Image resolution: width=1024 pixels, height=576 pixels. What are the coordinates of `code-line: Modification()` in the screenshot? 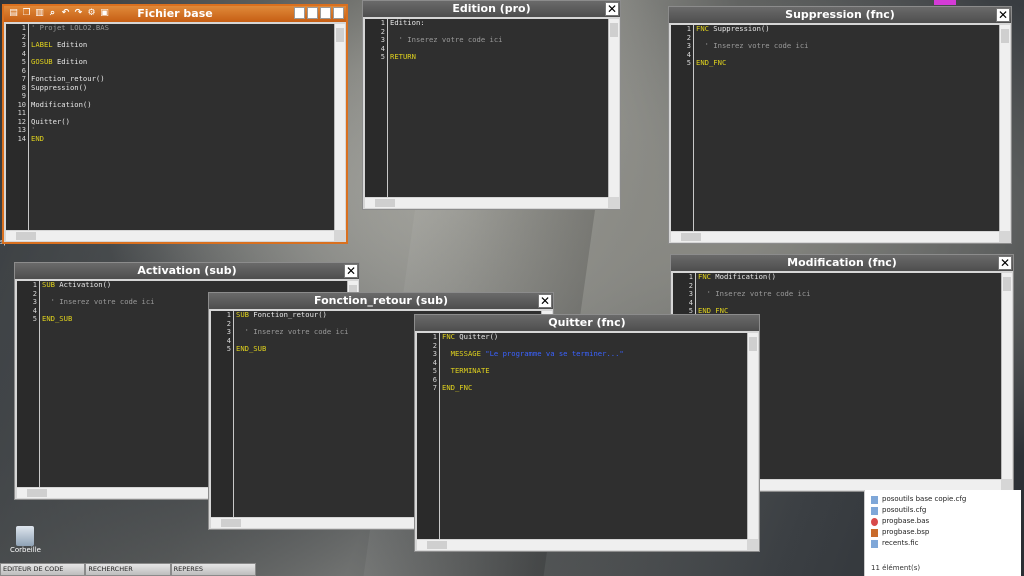 It's located at (182, 105).